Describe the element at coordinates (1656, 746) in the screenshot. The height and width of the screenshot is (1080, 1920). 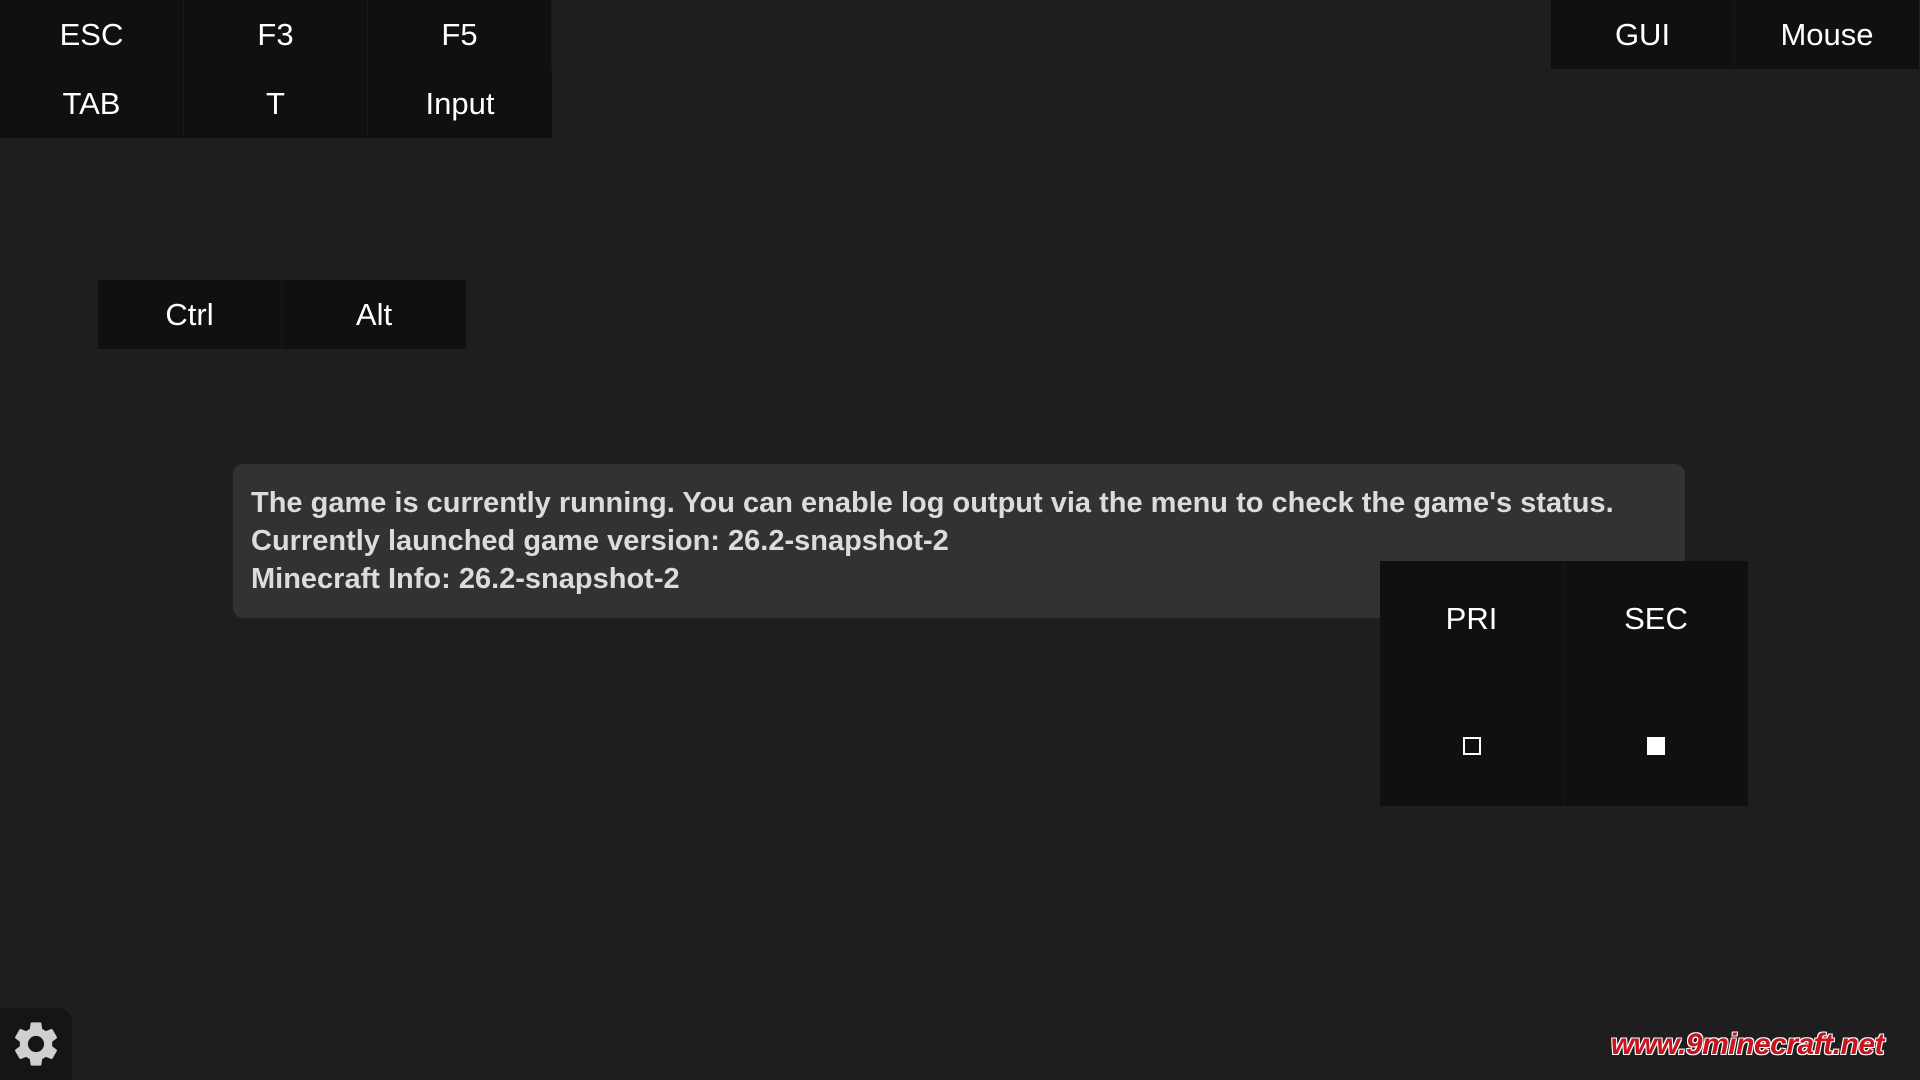
I see `filled-square-icon` at that location.